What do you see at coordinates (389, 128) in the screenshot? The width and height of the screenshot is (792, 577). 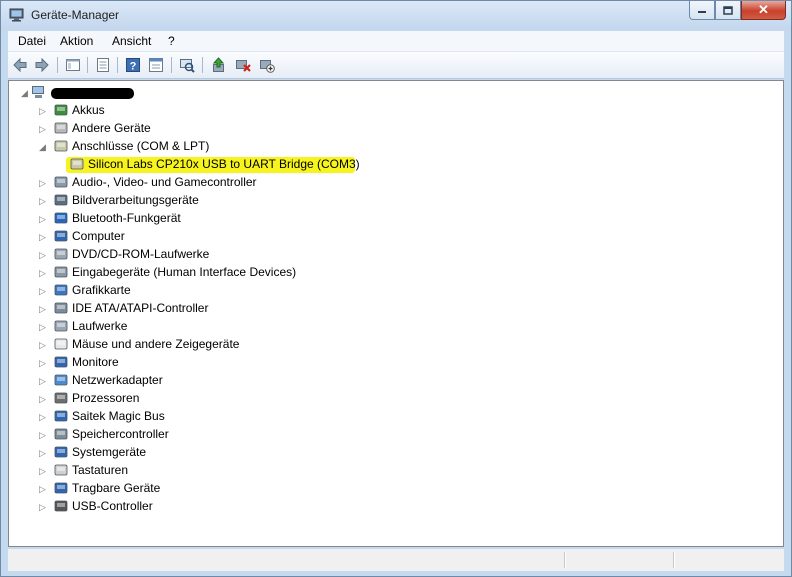 I see `tree-category-item: ▷ Andere Geräte` at bounding box center [389, 128].